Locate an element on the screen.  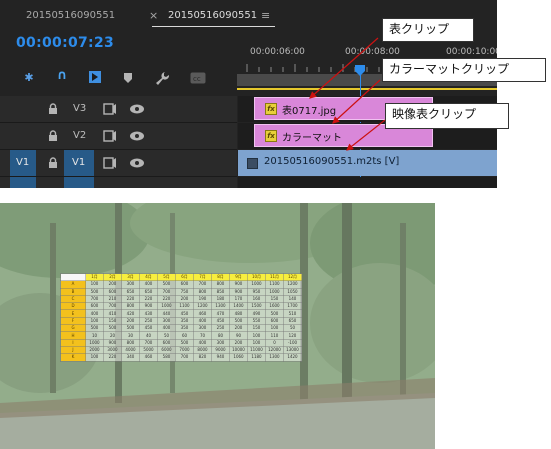
column-header: 1月 is located at coordinates (94, 277).